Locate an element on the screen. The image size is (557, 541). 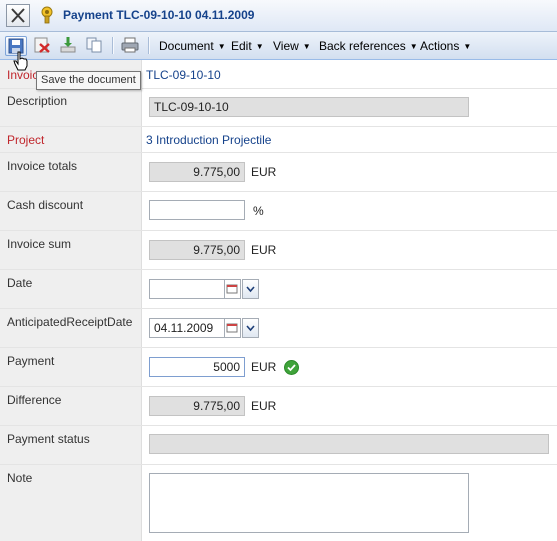
invoice-sum-label: Invoice sum is located at coordinates (39, 244).